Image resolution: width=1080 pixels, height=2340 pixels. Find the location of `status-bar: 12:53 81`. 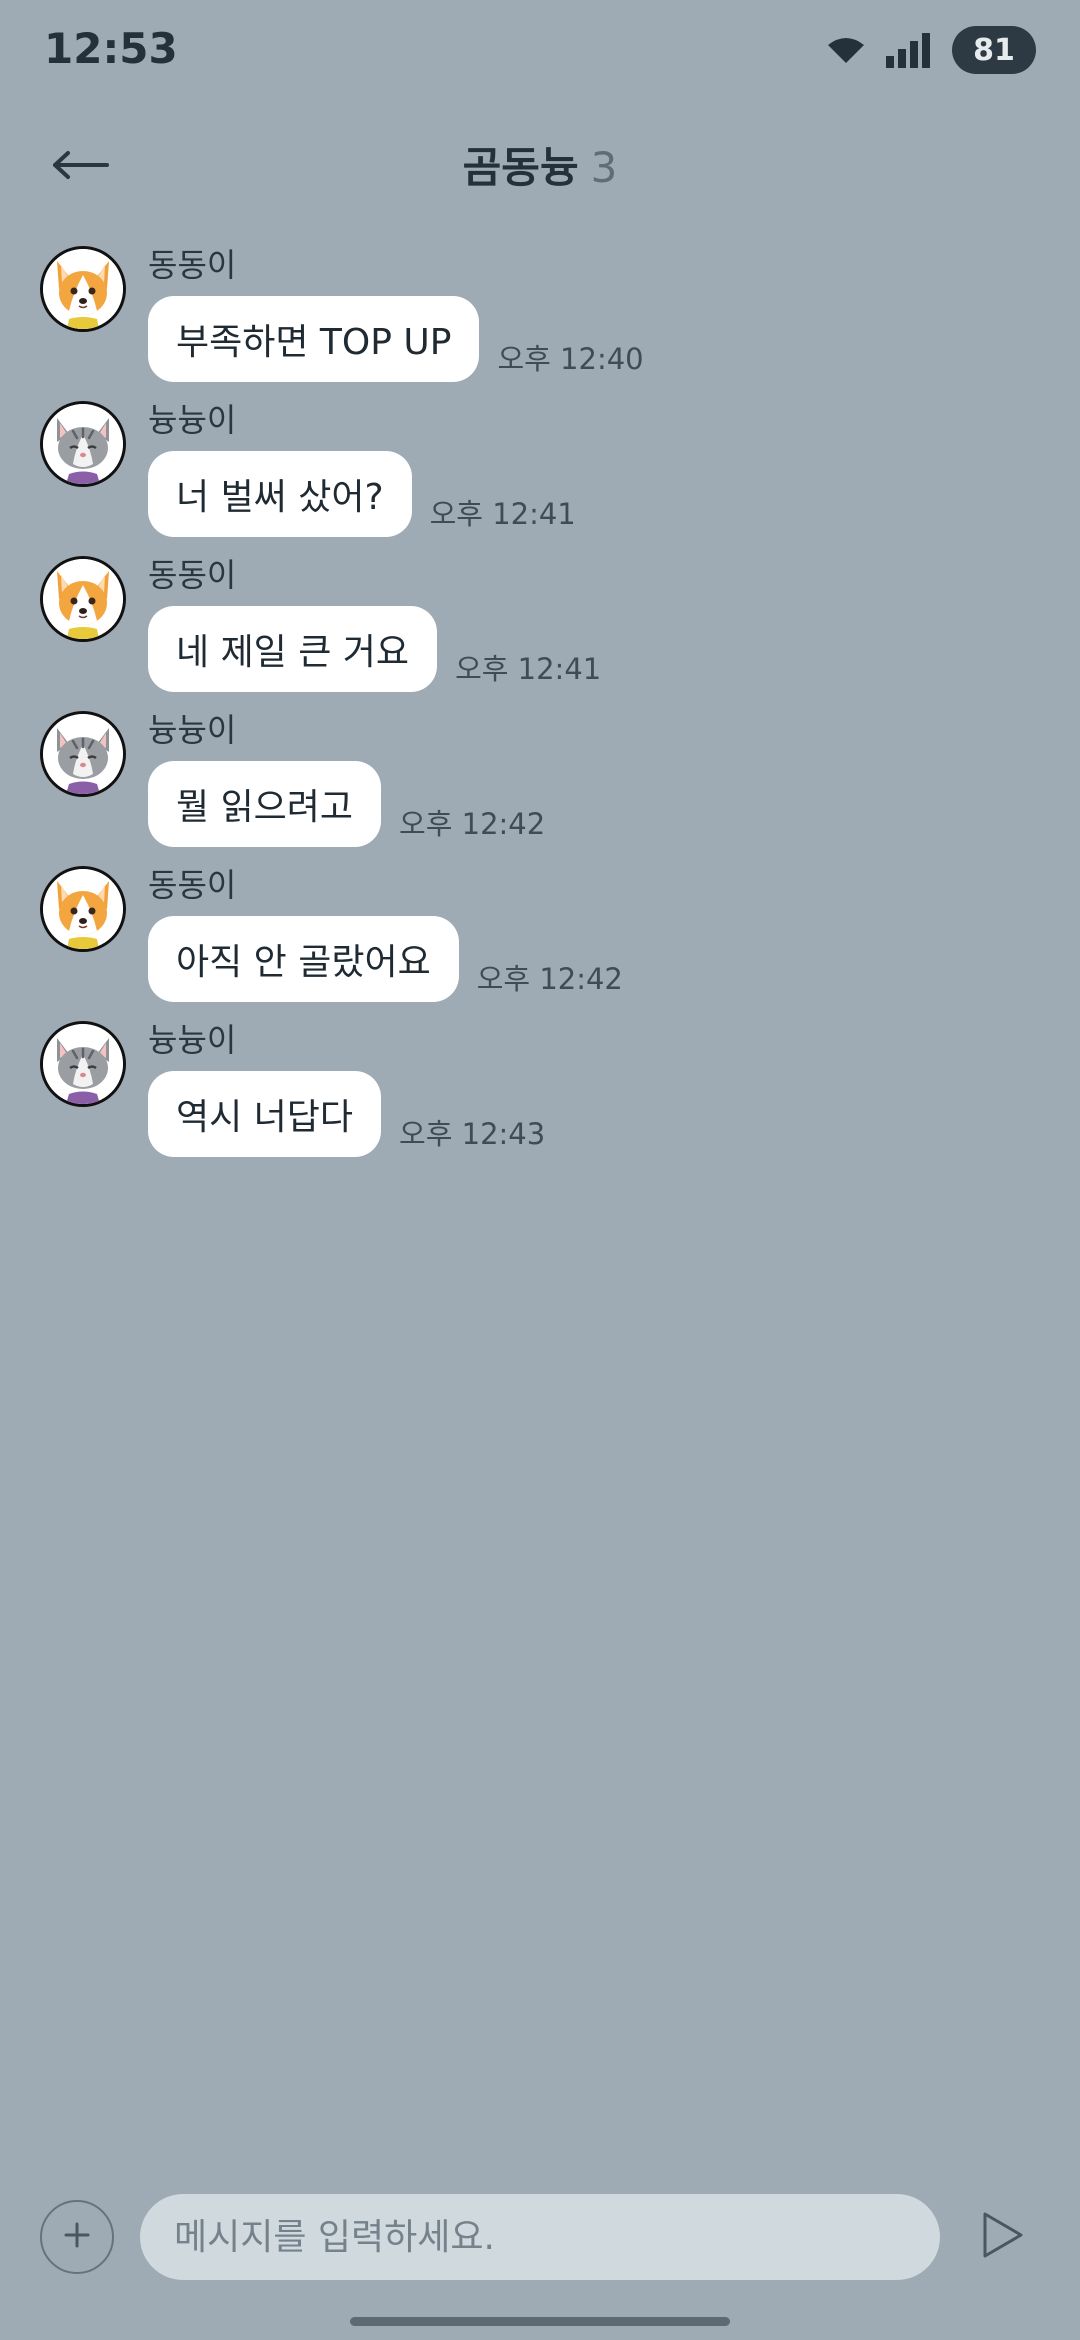

status-bar: 12:53 81 is located at coordinates (540, 50).